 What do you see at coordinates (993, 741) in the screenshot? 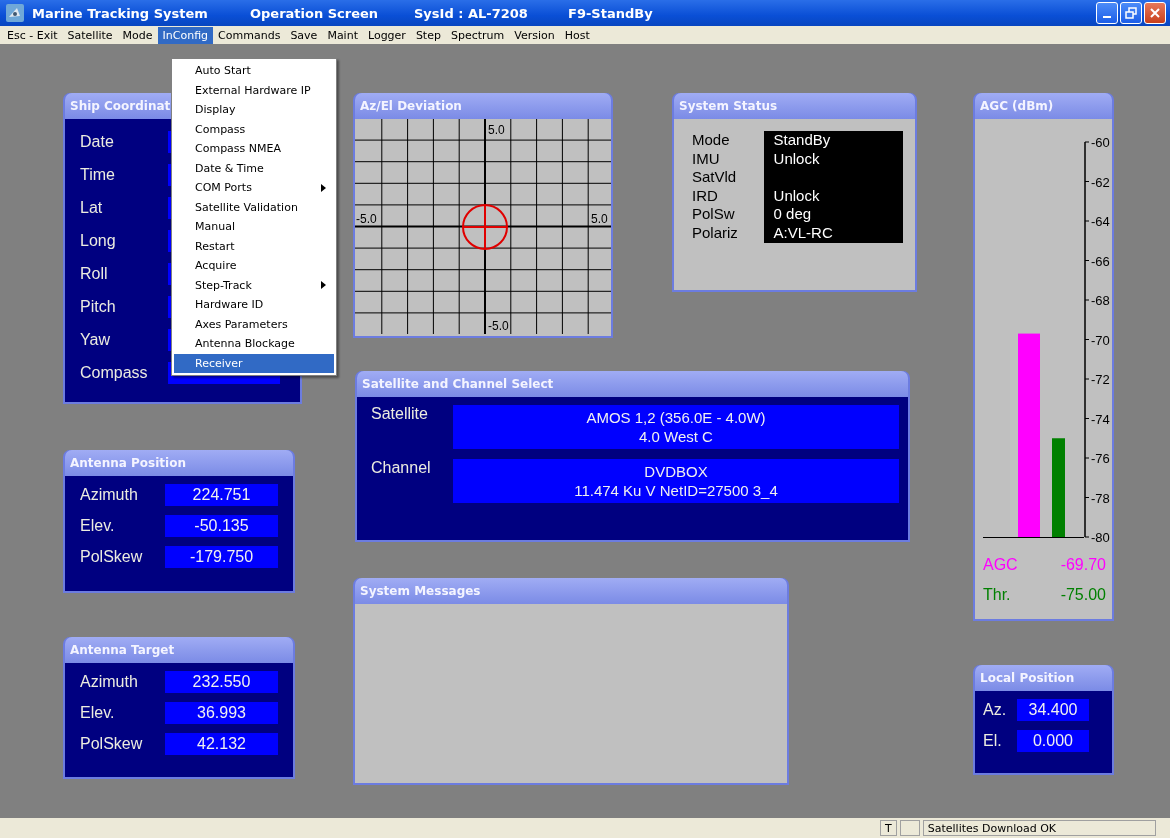
I see `field-label: El.` at bounding box center [993, 741].